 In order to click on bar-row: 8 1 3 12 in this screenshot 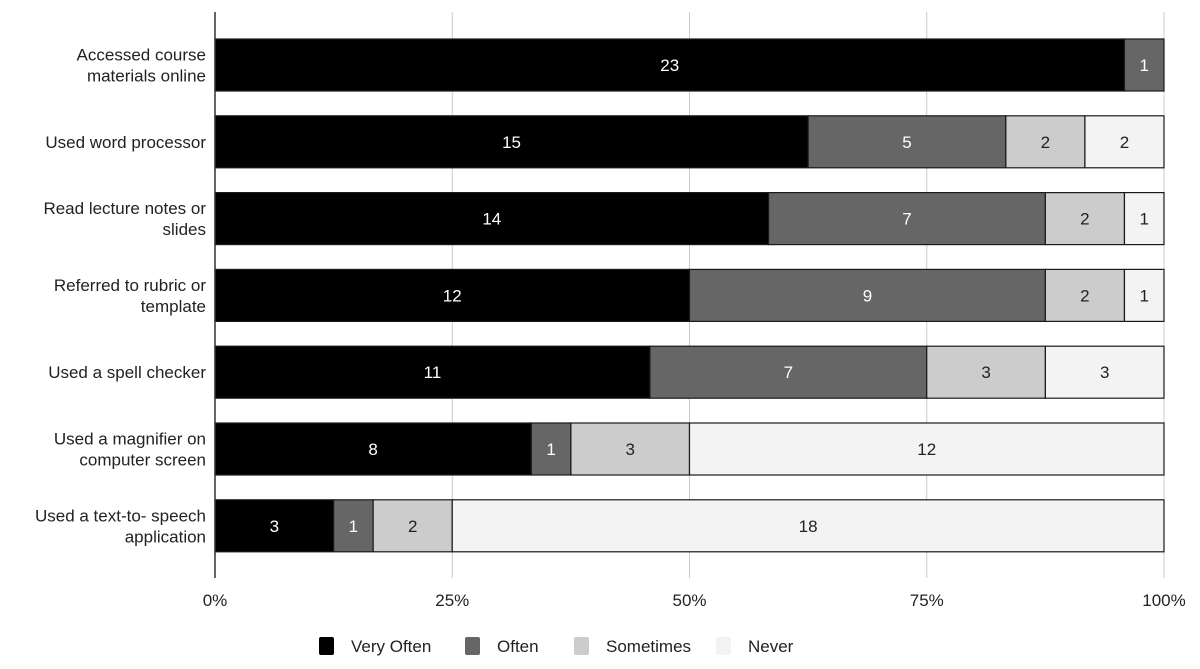, I will do `click(689, 449)`.